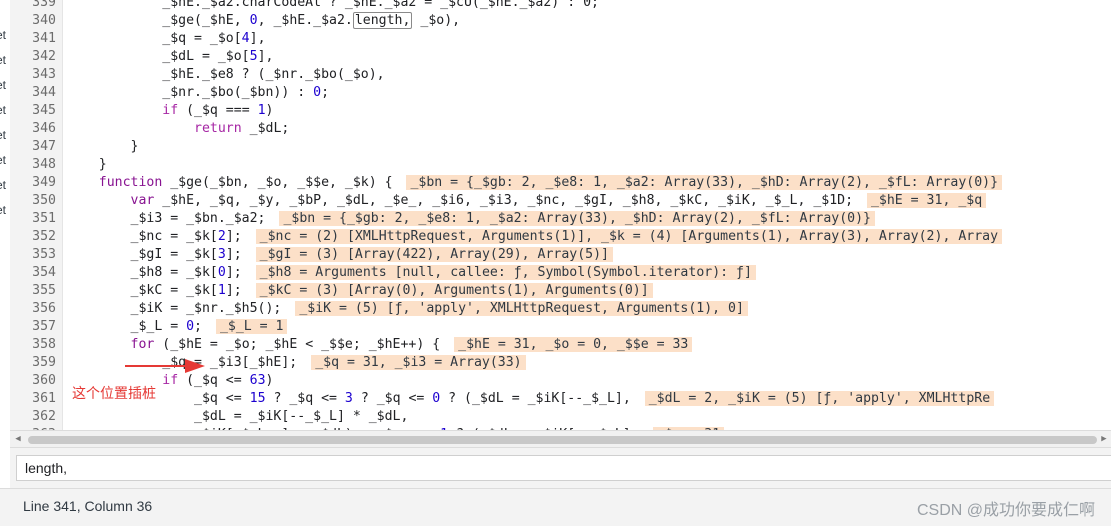 This screenshot has height=526, width=1111. What do you see at coordinates (1104, 439) in the screenshot?
I see `scroll-right-icon: ▶` at bounding box center [1104, 439].